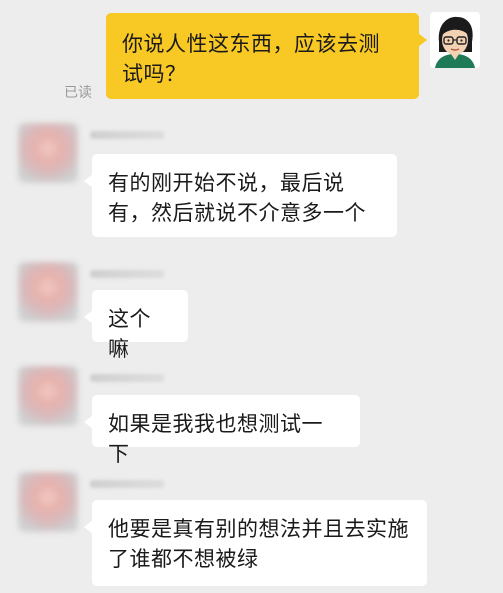 The width and height of the screenshot is (503, 593). What do you see at coordinates (237, 198) in the screenshot?
I see `incoming-message-text: 有的刚开始不说，最后说有，然后就说不介意多一个` at bounding box center [237, 198].